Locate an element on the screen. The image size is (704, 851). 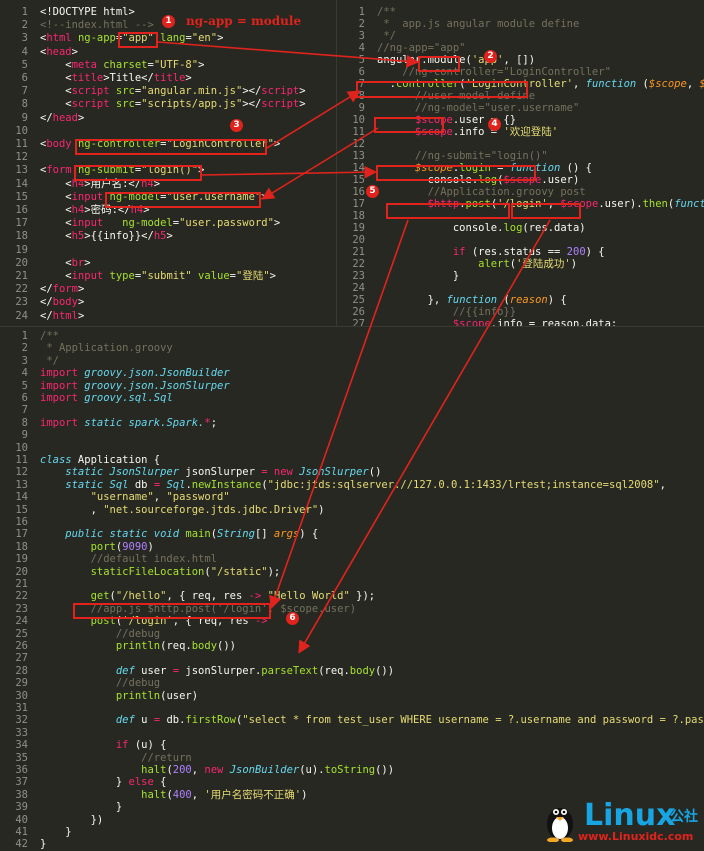
code-line: <input type="submit" value="登陆"> is located at coordinates (158, 276).